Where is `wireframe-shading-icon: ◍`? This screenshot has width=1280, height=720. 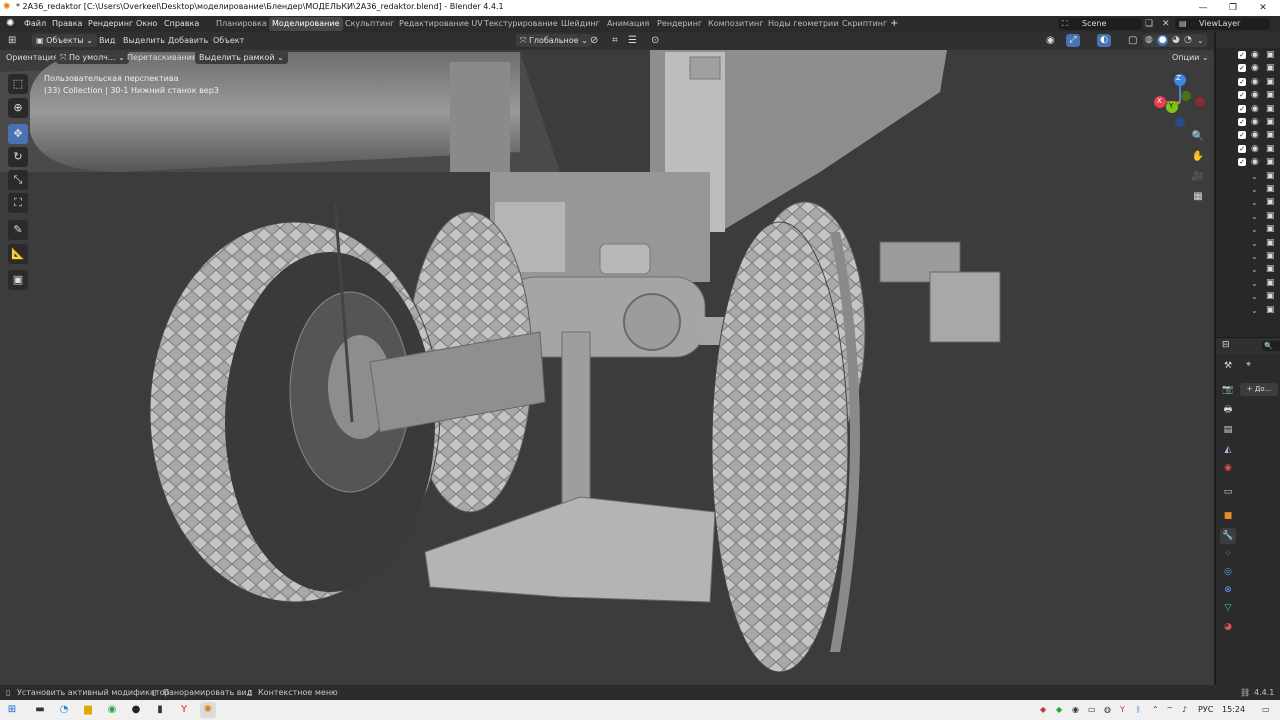 wireframe-shading-icon: ◍ is located at coordinates (1149, 40).